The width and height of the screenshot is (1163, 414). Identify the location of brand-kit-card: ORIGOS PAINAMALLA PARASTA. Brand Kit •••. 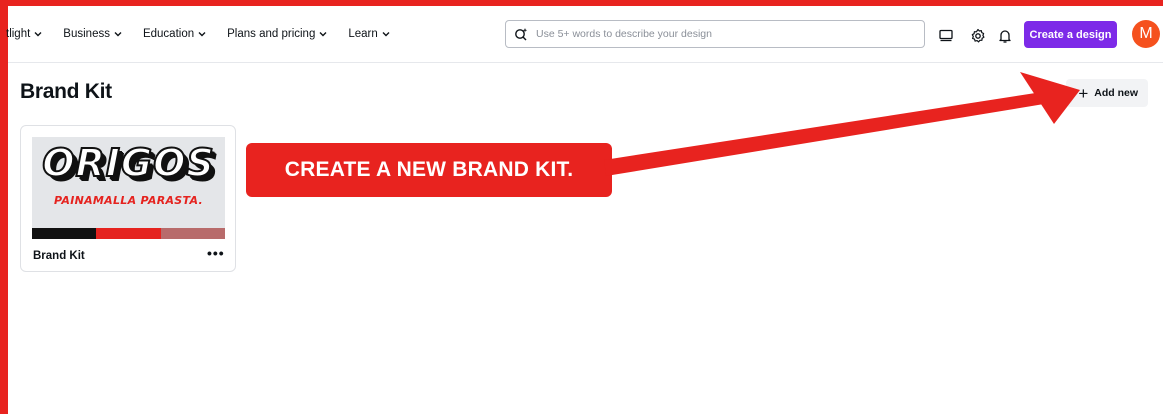
(128, 198).